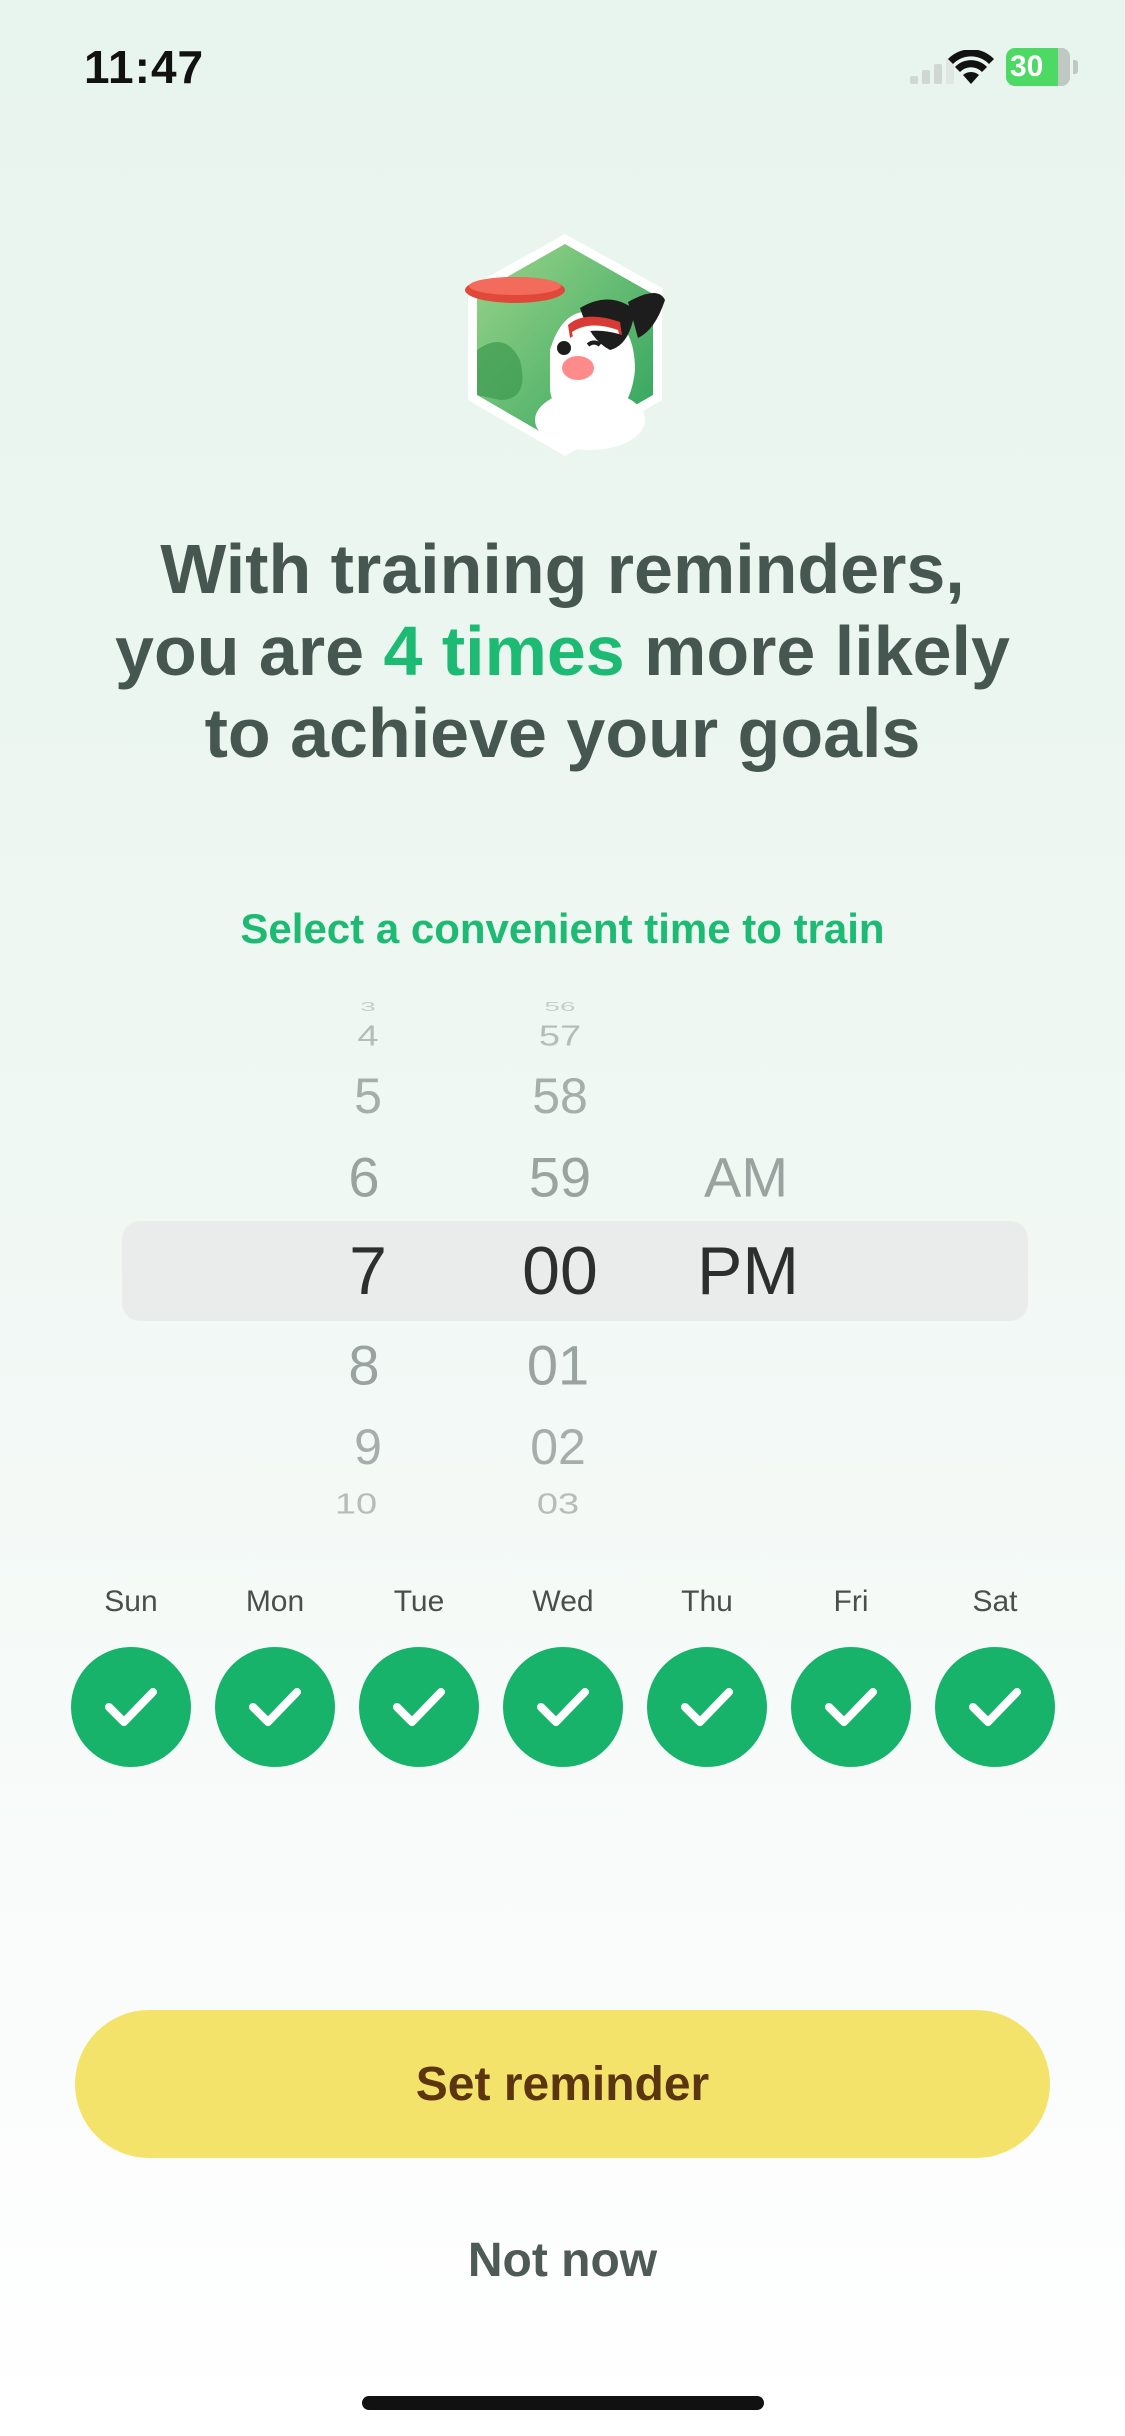 This screenshot has width=1125, height=2436. Describe the element at coordinates (249, 651) in the screenshot. I see `headline-line-2-start: you are` at that location.